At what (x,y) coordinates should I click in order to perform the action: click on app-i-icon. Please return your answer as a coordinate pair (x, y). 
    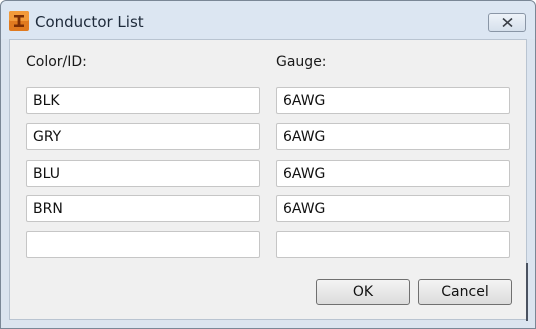
    Looking at the image, I should click on (19, 21).